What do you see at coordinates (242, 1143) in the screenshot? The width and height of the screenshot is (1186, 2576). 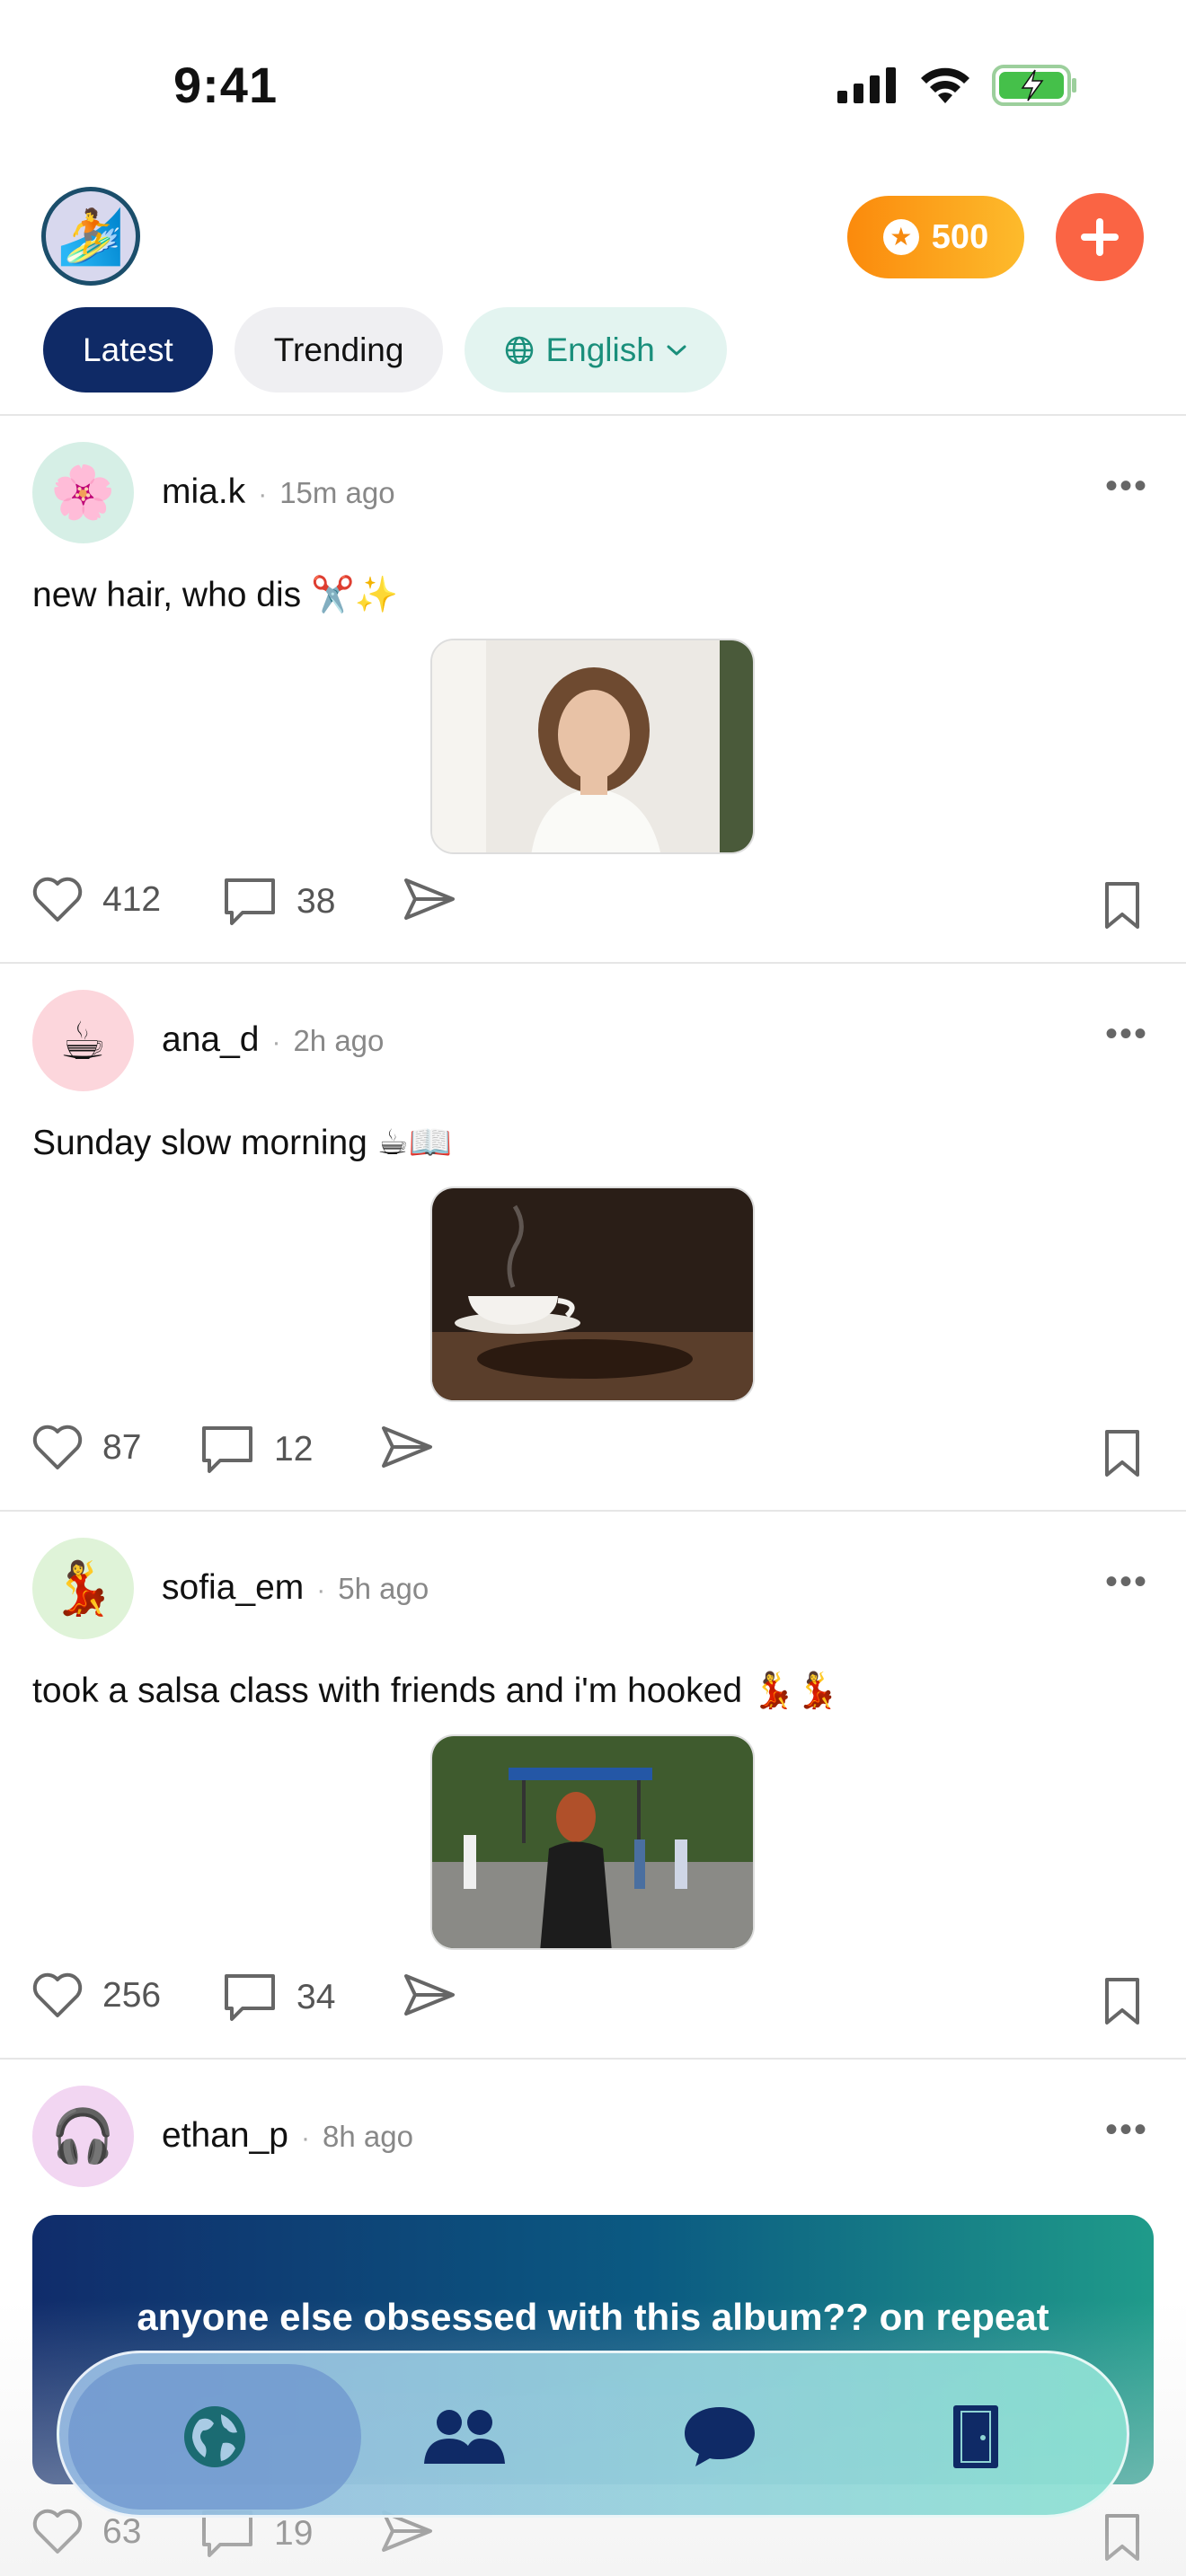 I see `post-caption: Sunday slow morning ☕📖` at bounding box center [242, 1143].